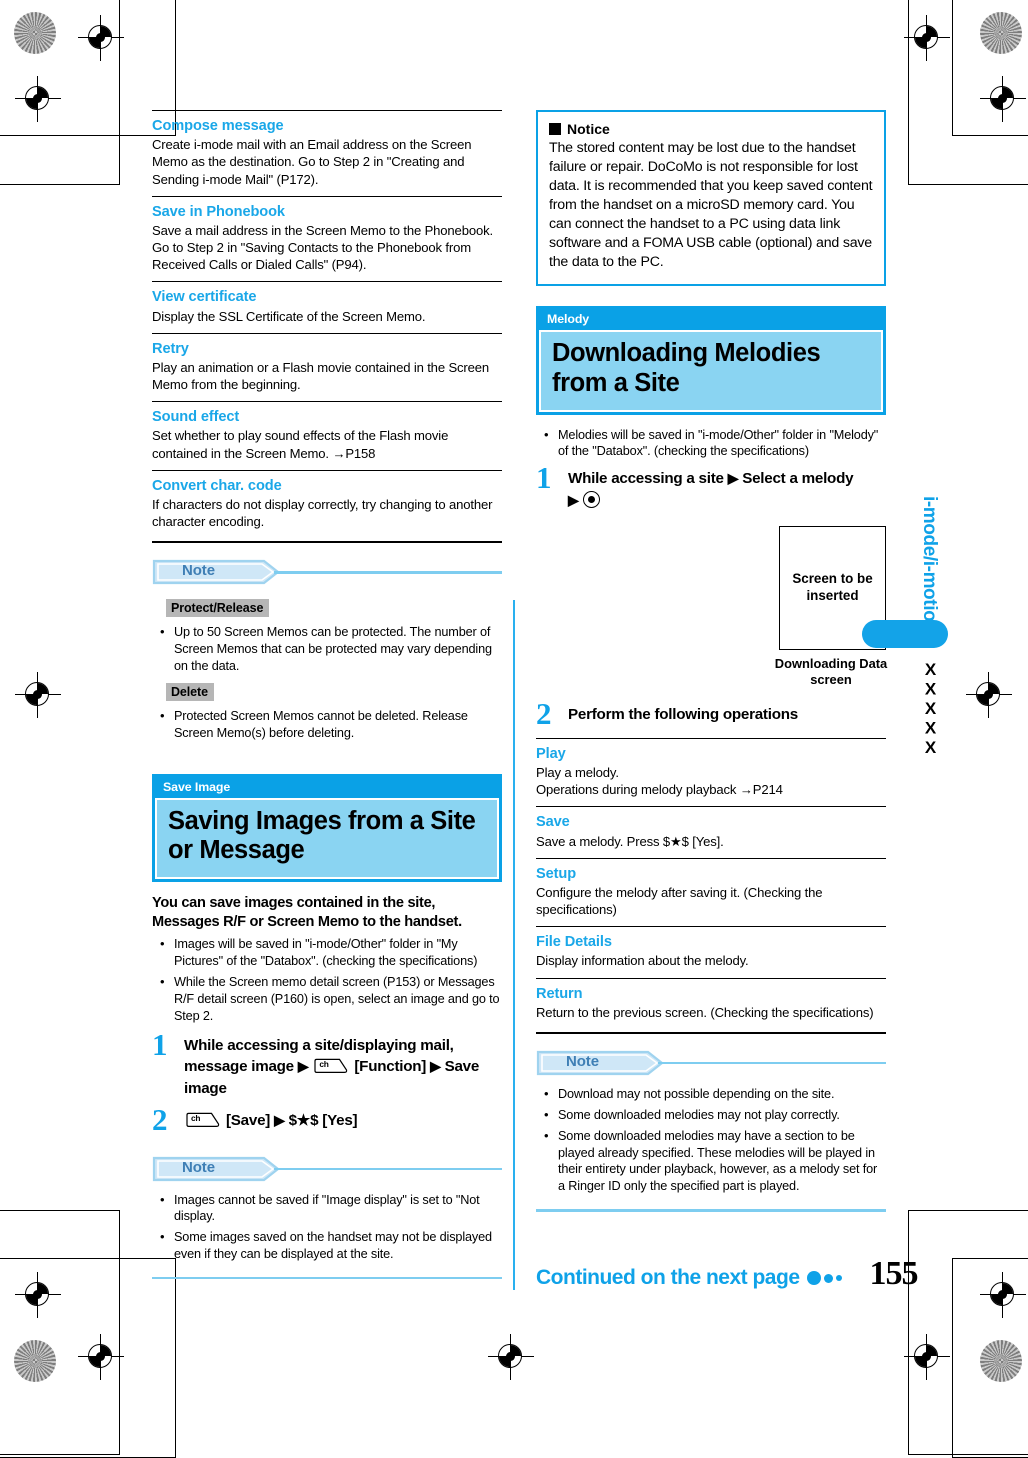 The height and width of the screenshot is (1458, 1028). Describe the element at coordinates (553, 822) in the screenshot. I see `operation-title: Save` at that location.